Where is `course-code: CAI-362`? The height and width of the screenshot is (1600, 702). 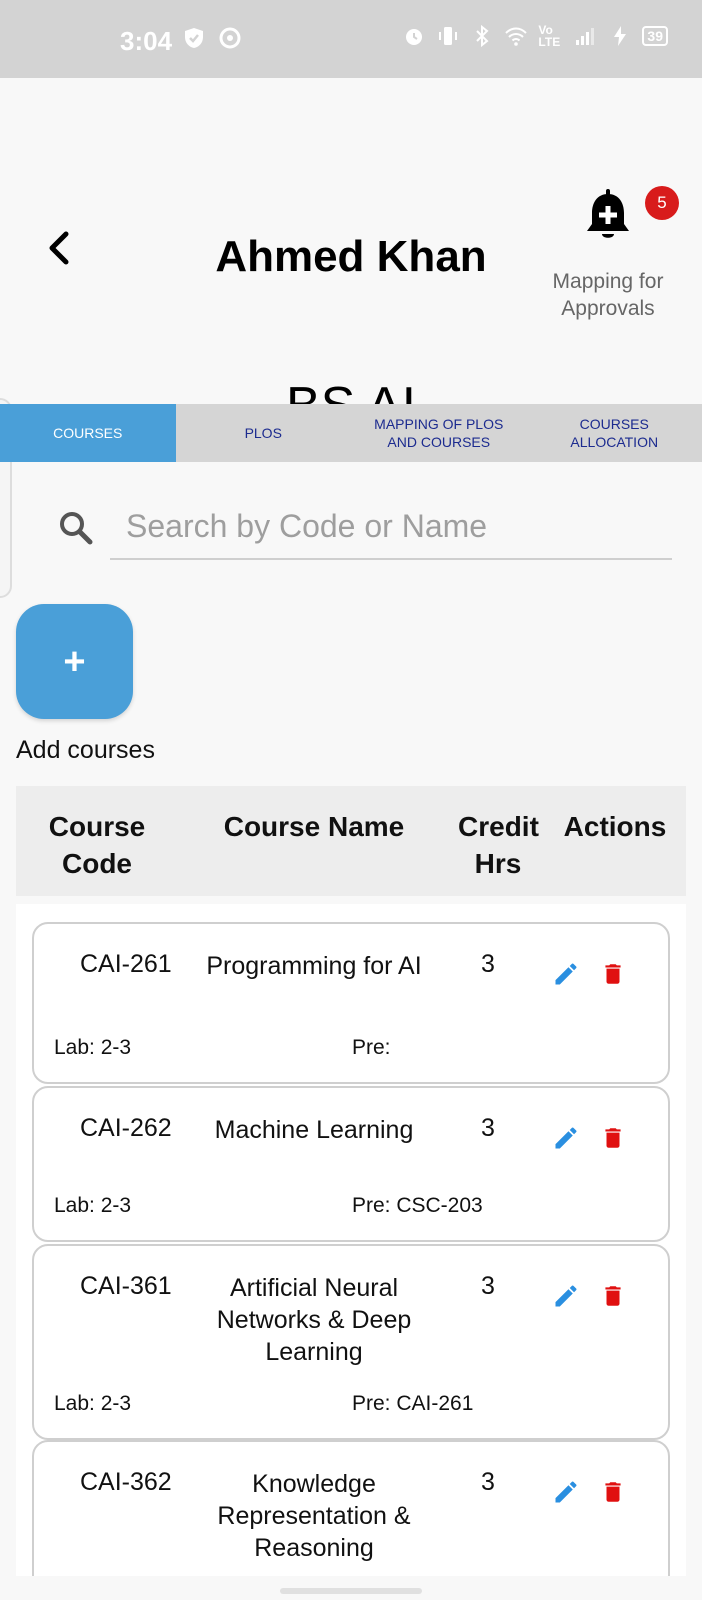
course-code: CAI-362 is located at coordinates (126, 1482).